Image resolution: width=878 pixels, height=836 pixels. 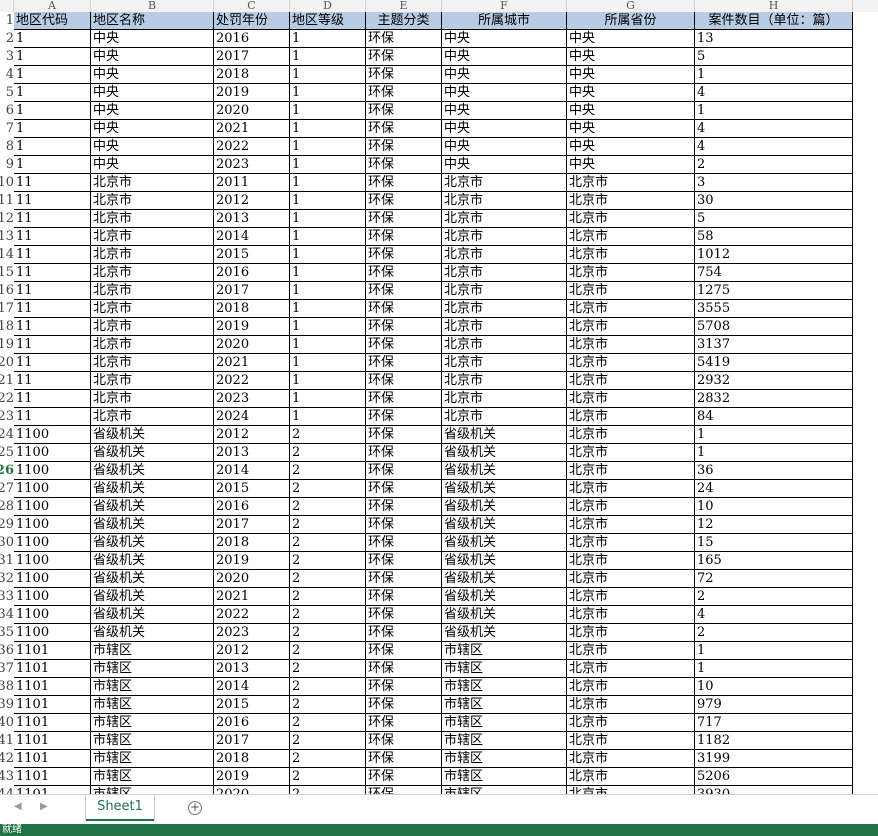 What do you see at coordinates (252, 759) in the screenshot?
I see `cell-penalty-year: 2018` at bounding box center [252, 759].